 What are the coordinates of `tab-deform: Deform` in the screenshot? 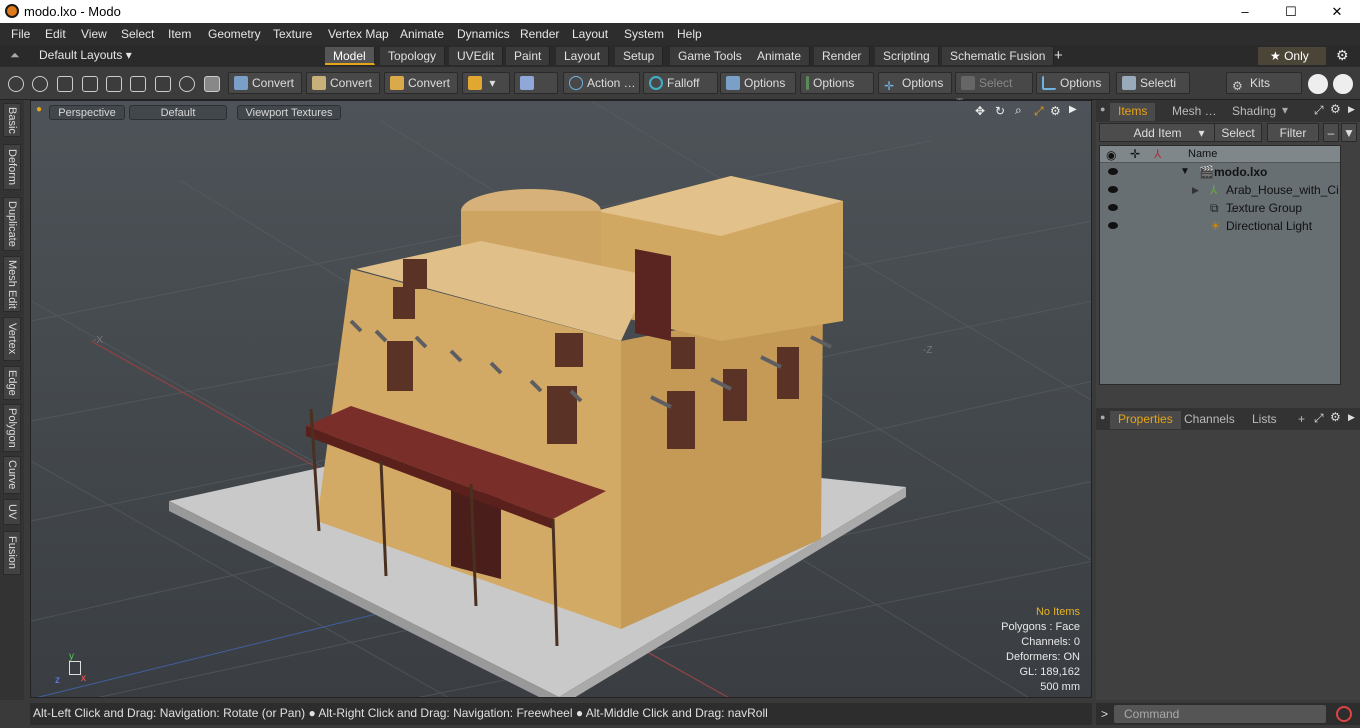 It's located at (12, 167).